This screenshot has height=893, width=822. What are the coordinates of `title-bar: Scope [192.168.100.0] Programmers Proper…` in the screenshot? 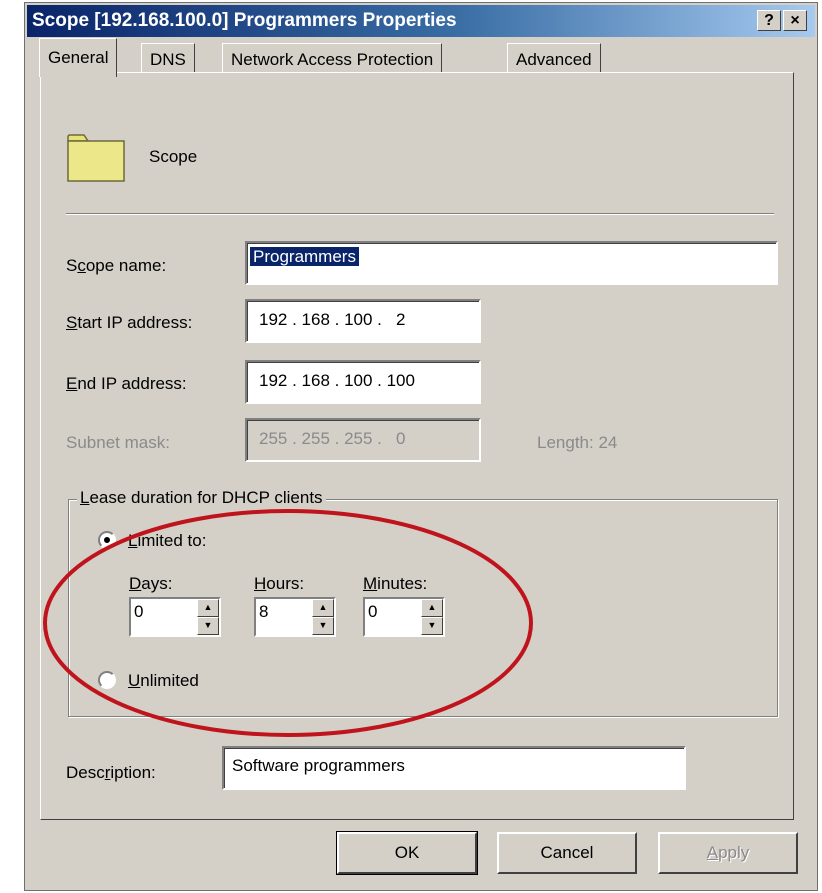 It's located at (421, 21).